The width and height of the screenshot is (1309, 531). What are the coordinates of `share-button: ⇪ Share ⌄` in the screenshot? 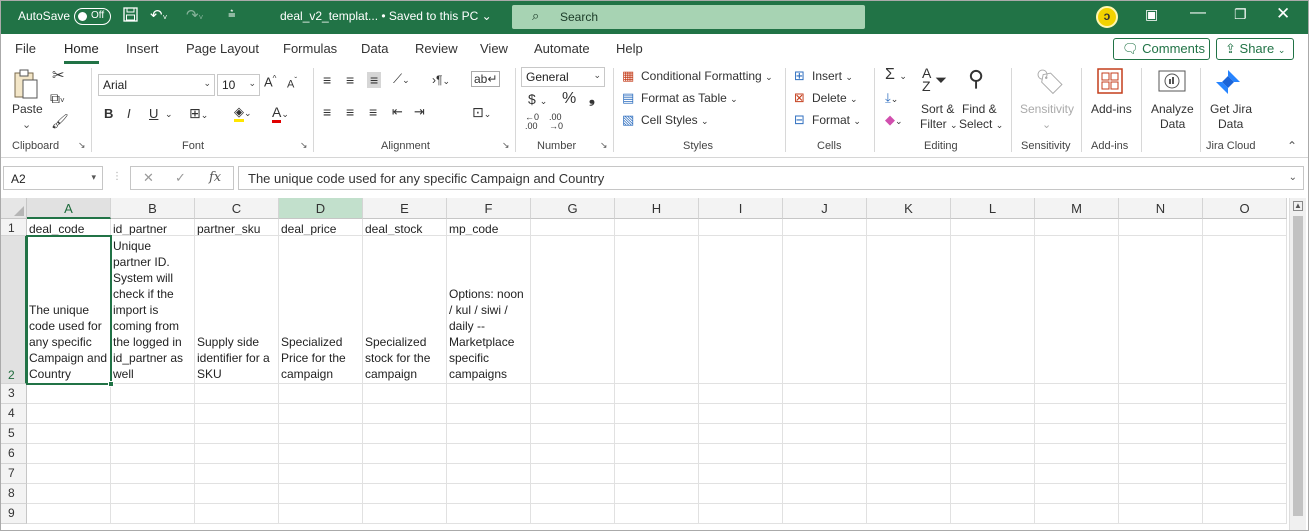 It's located at (1255, 49).